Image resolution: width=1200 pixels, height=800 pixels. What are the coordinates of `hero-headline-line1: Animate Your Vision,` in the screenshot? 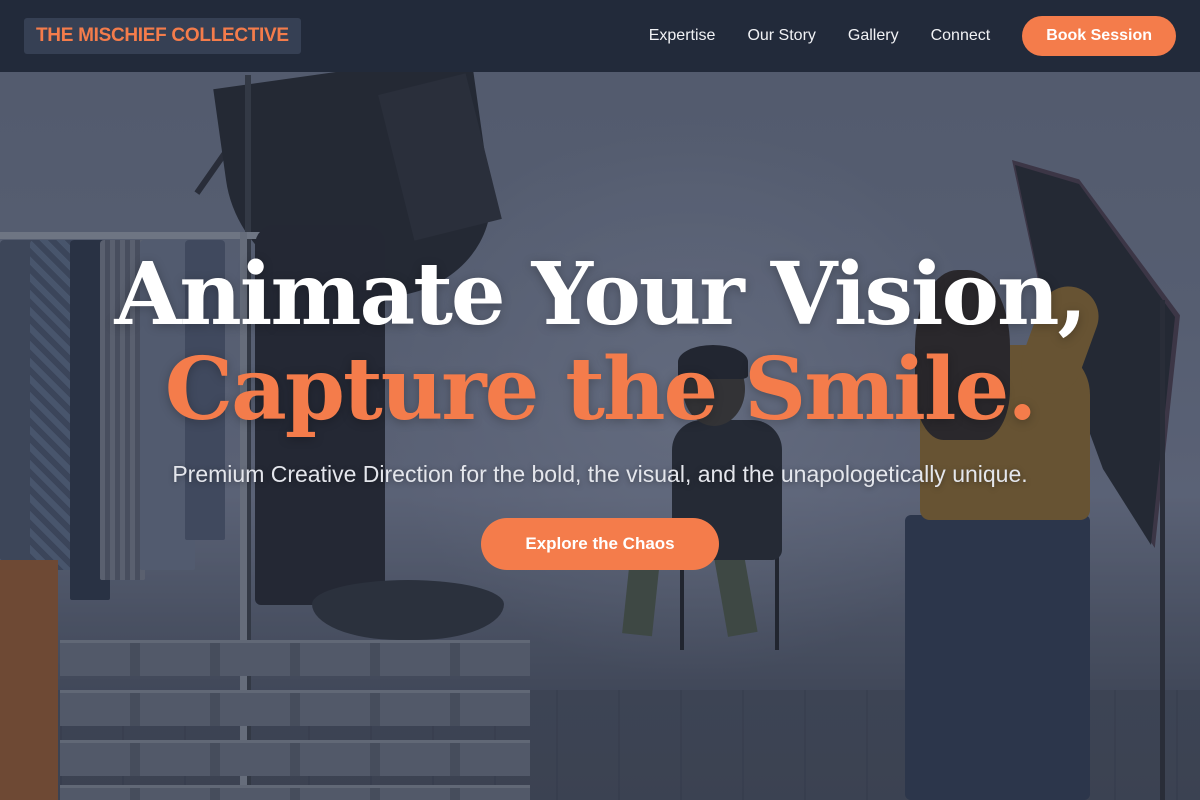 It's located at (601, 294).